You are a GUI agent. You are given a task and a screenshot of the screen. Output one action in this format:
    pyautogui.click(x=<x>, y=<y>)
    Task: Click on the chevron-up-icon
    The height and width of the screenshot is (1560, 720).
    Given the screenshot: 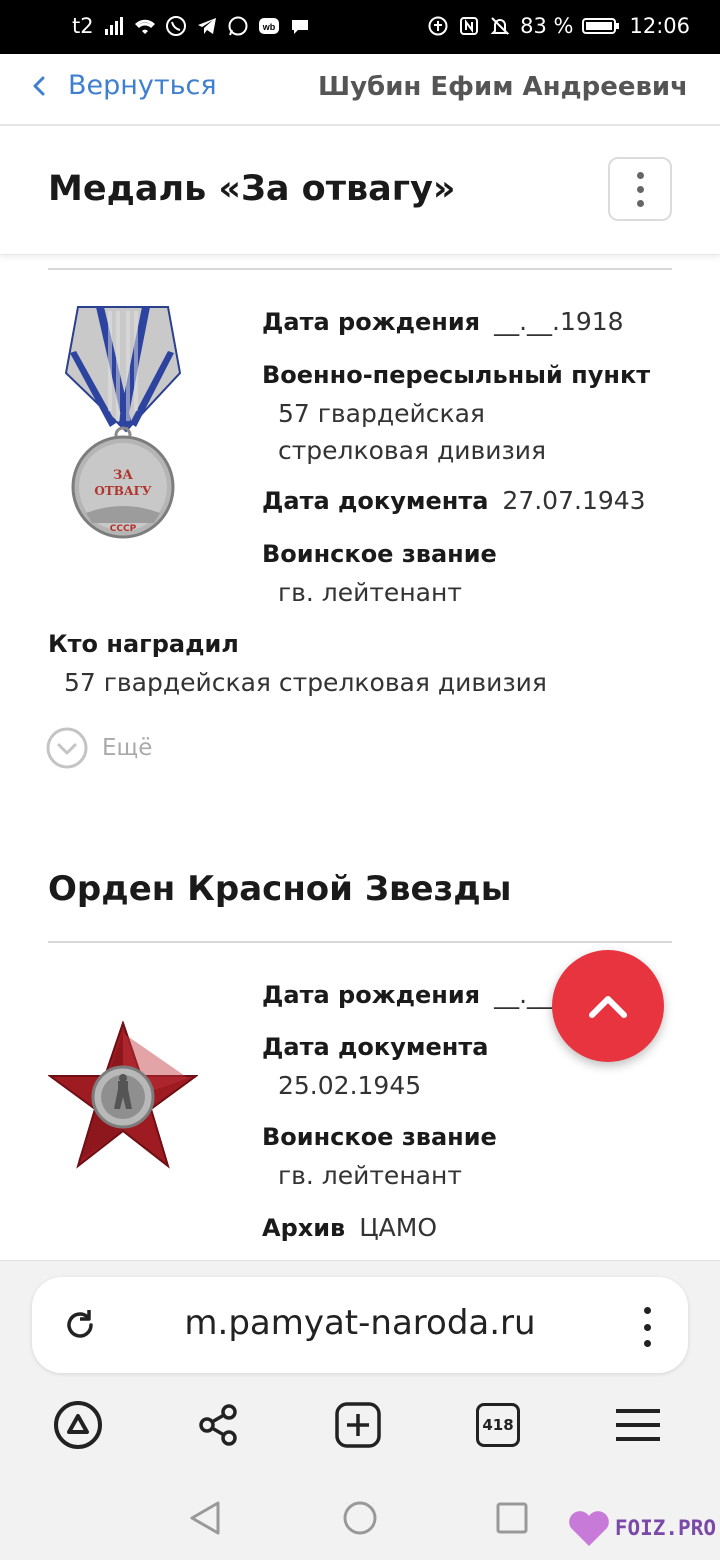 What is the action you would take?
    pyautogui.click(x=608, y=1007)
    